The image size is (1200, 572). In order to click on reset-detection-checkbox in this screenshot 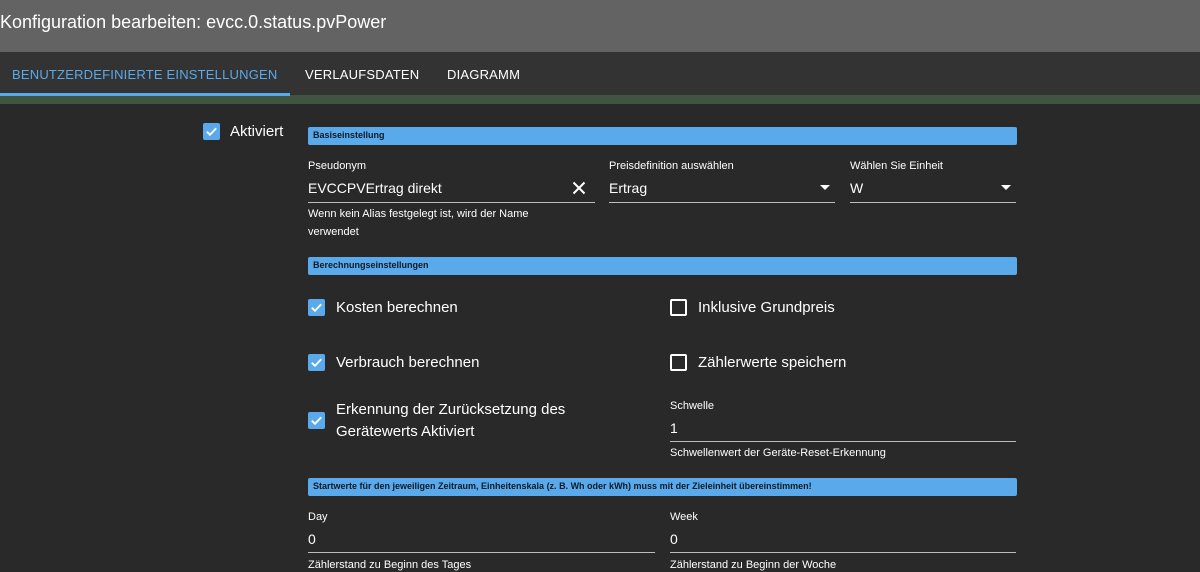, I will do `click(316, 420)`.